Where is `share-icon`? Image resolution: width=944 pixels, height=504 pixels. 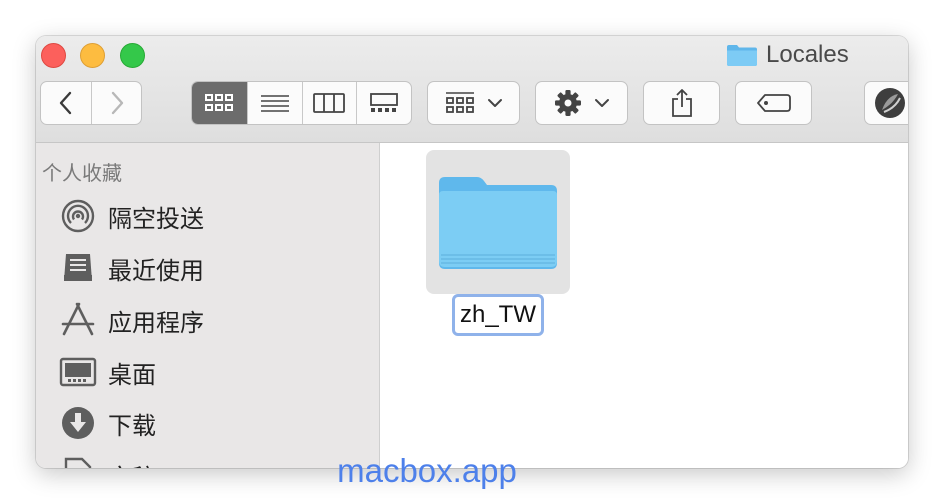
share-icon is located at coordinates (681, 103).